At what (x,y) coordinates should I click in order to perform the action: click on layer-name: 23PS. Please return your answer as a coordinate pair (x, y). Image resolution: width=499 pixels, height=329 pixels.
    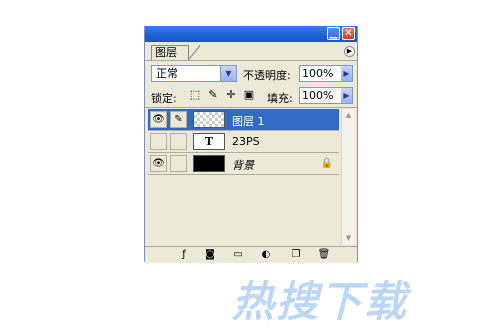
    Looking at the image, I should click on (246, 141).